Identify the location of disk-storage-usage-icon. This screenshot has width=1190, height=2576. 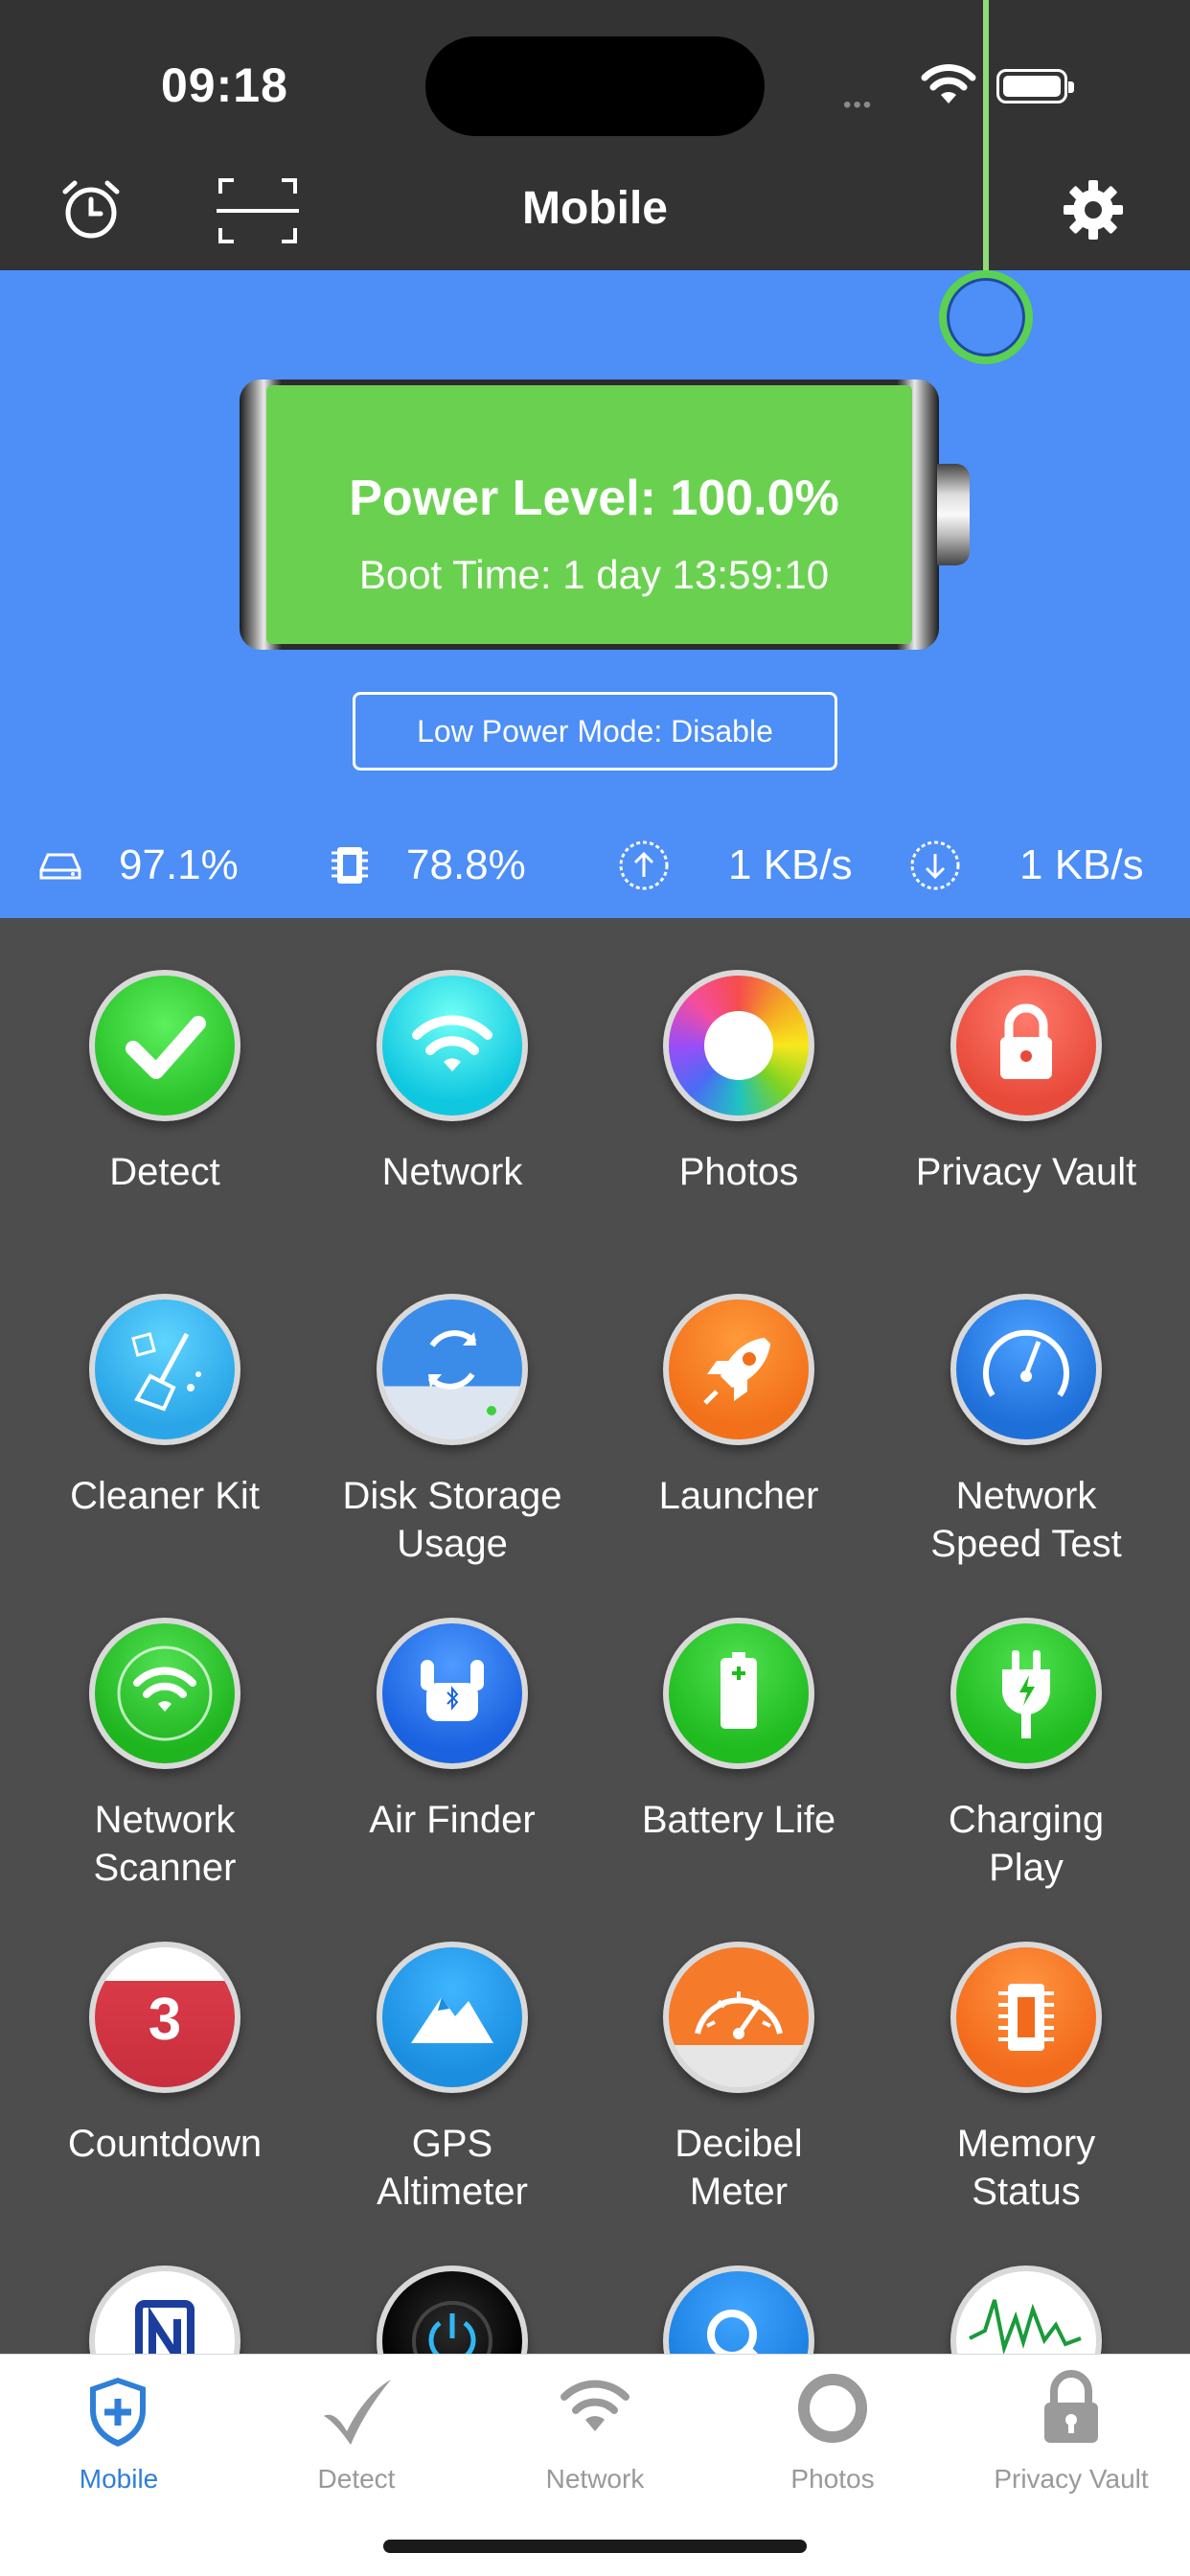
(452, 1369).